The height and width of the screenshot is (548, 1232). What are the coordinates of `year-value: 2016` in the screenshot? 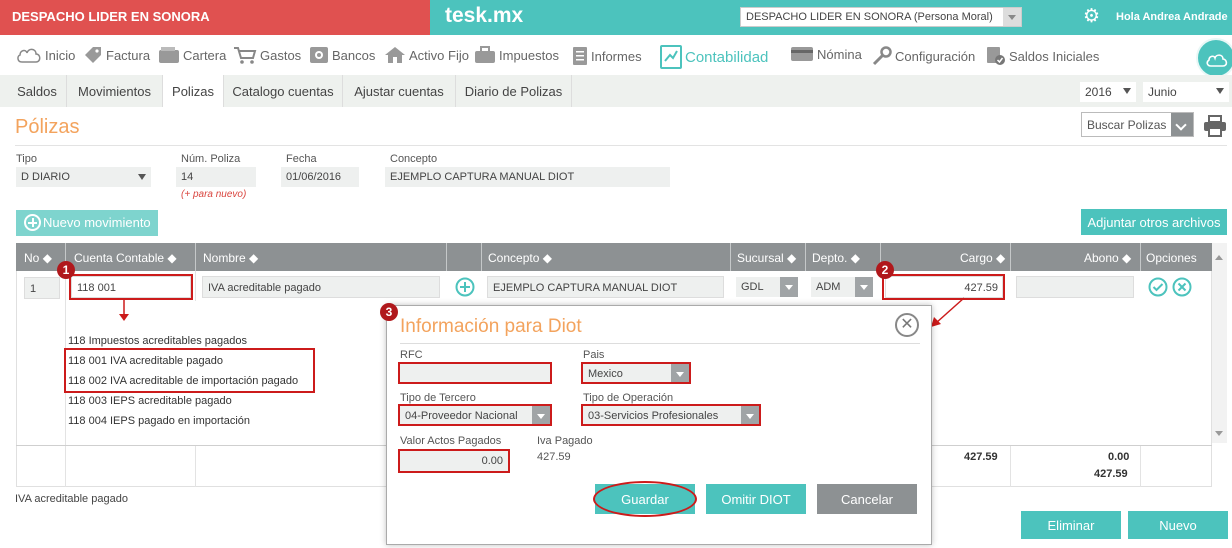 It's located at (1098, 92).